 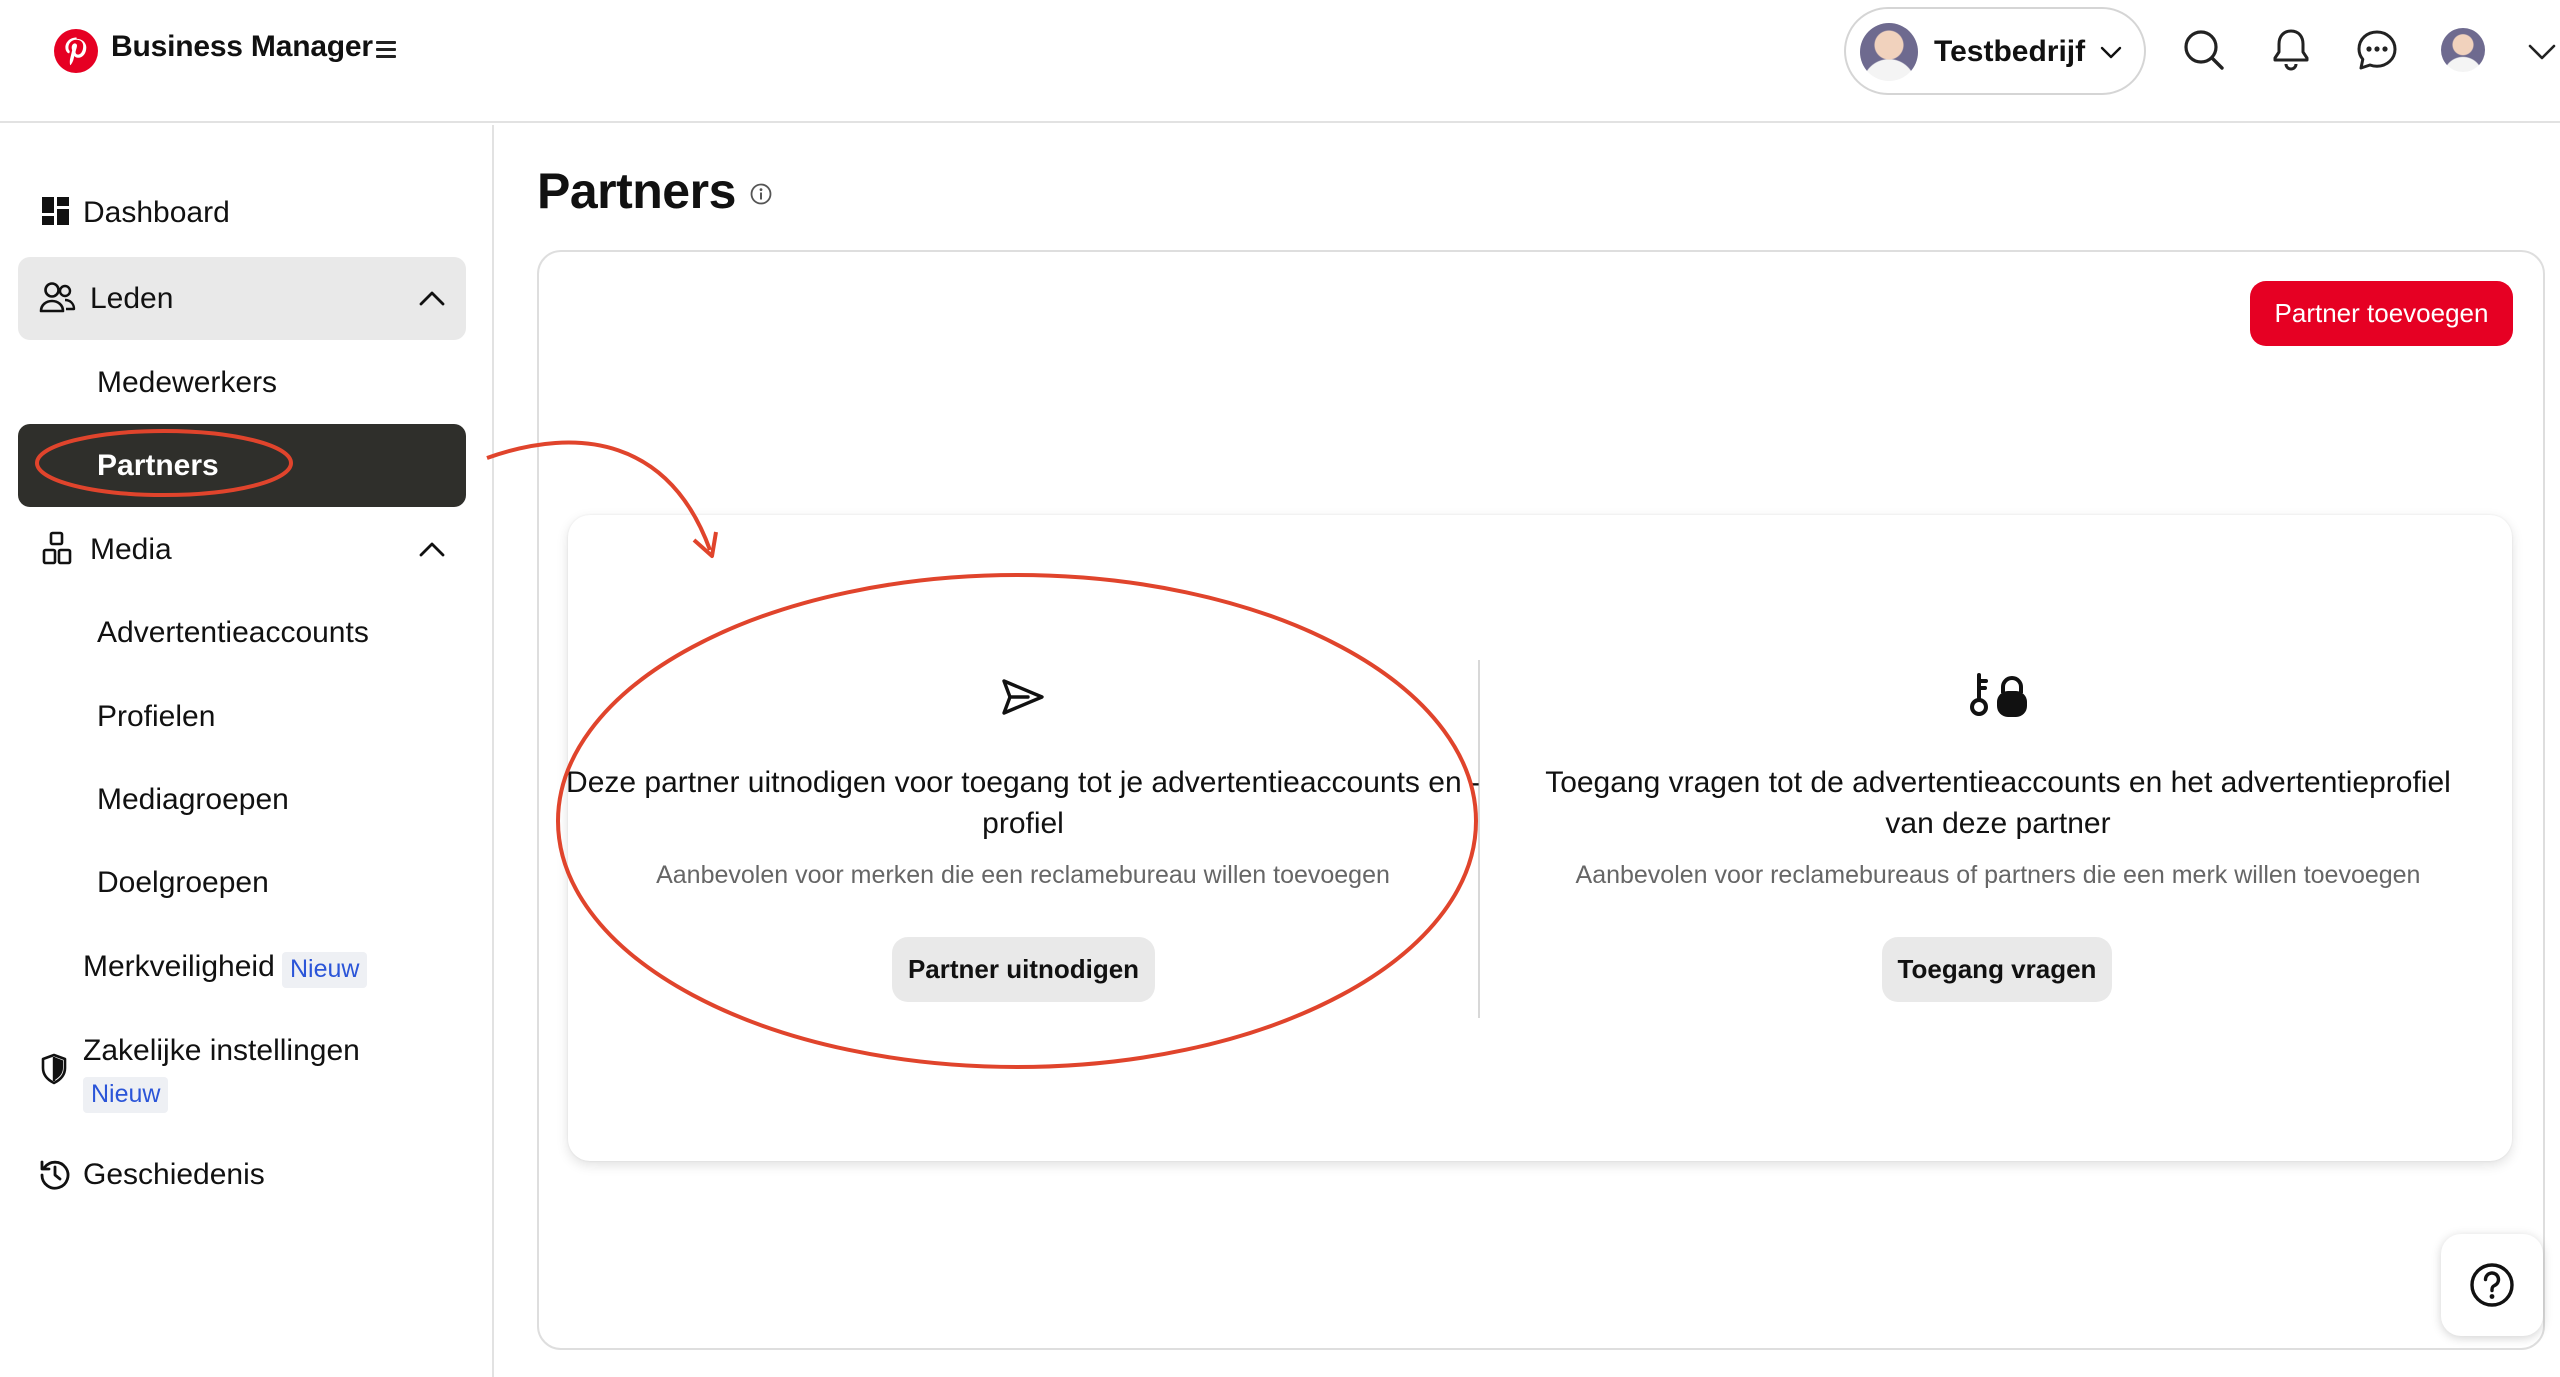 I want to click on sidebar-item-medewerkers: Medewerkers, so click(x=242, y=382).